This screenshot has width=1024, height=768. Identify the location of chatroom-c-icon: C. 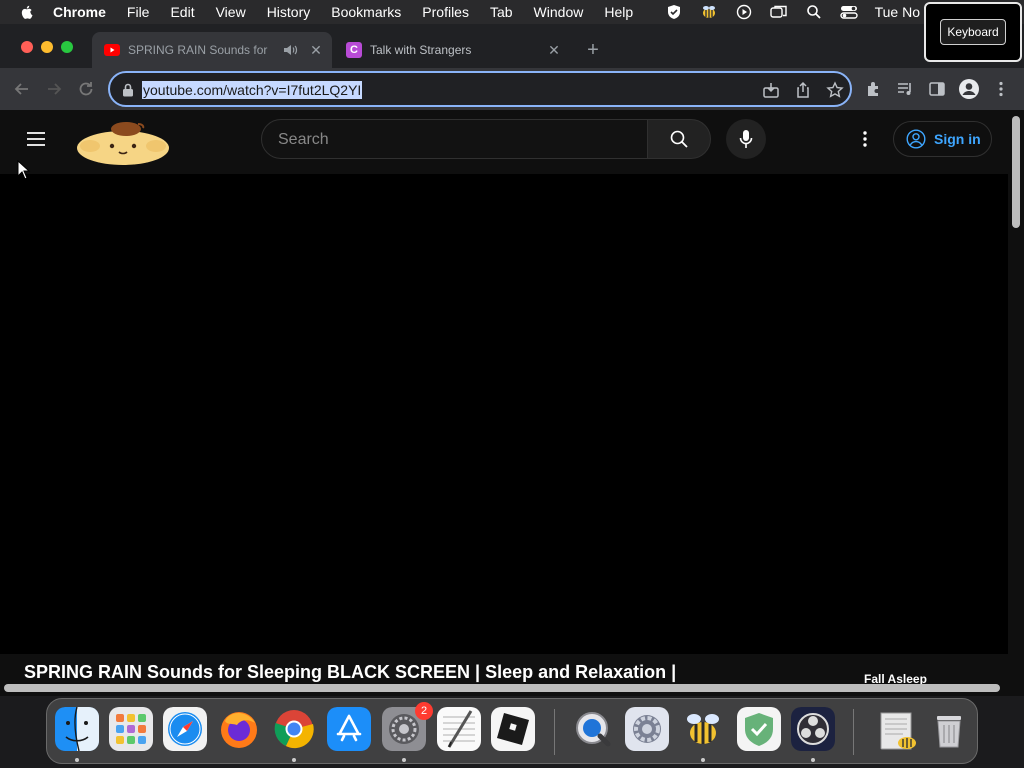
(354, 50).